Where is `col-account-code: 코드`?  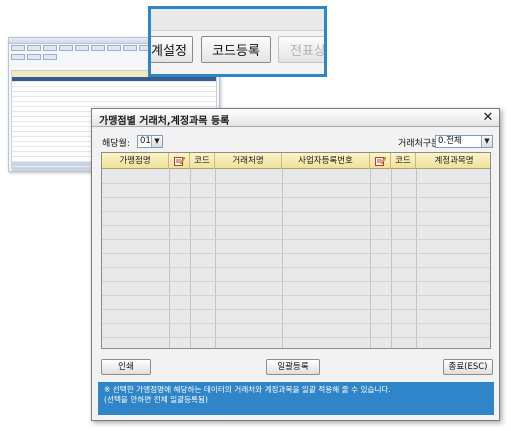 col-account-code: 코드 is located at coordinates (403, 161).